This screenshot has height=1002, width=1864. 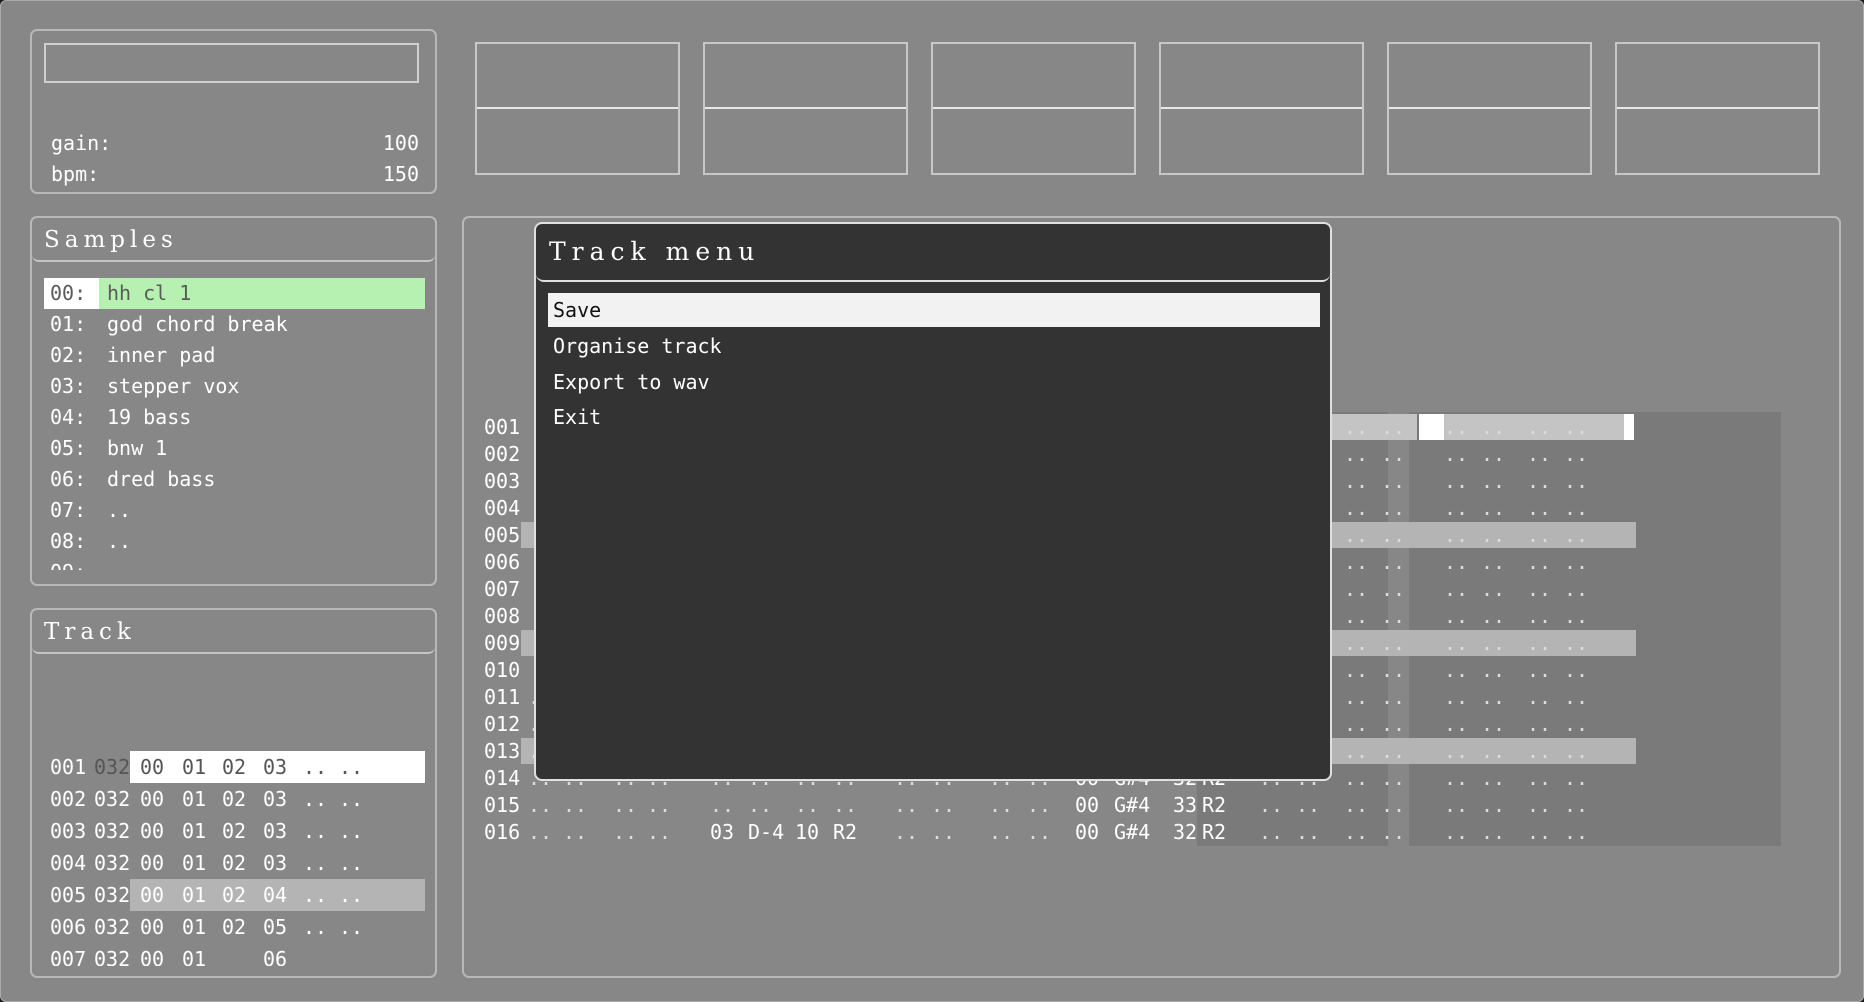 I want to click on sample-index: 09:, so click(x=71, y=563).